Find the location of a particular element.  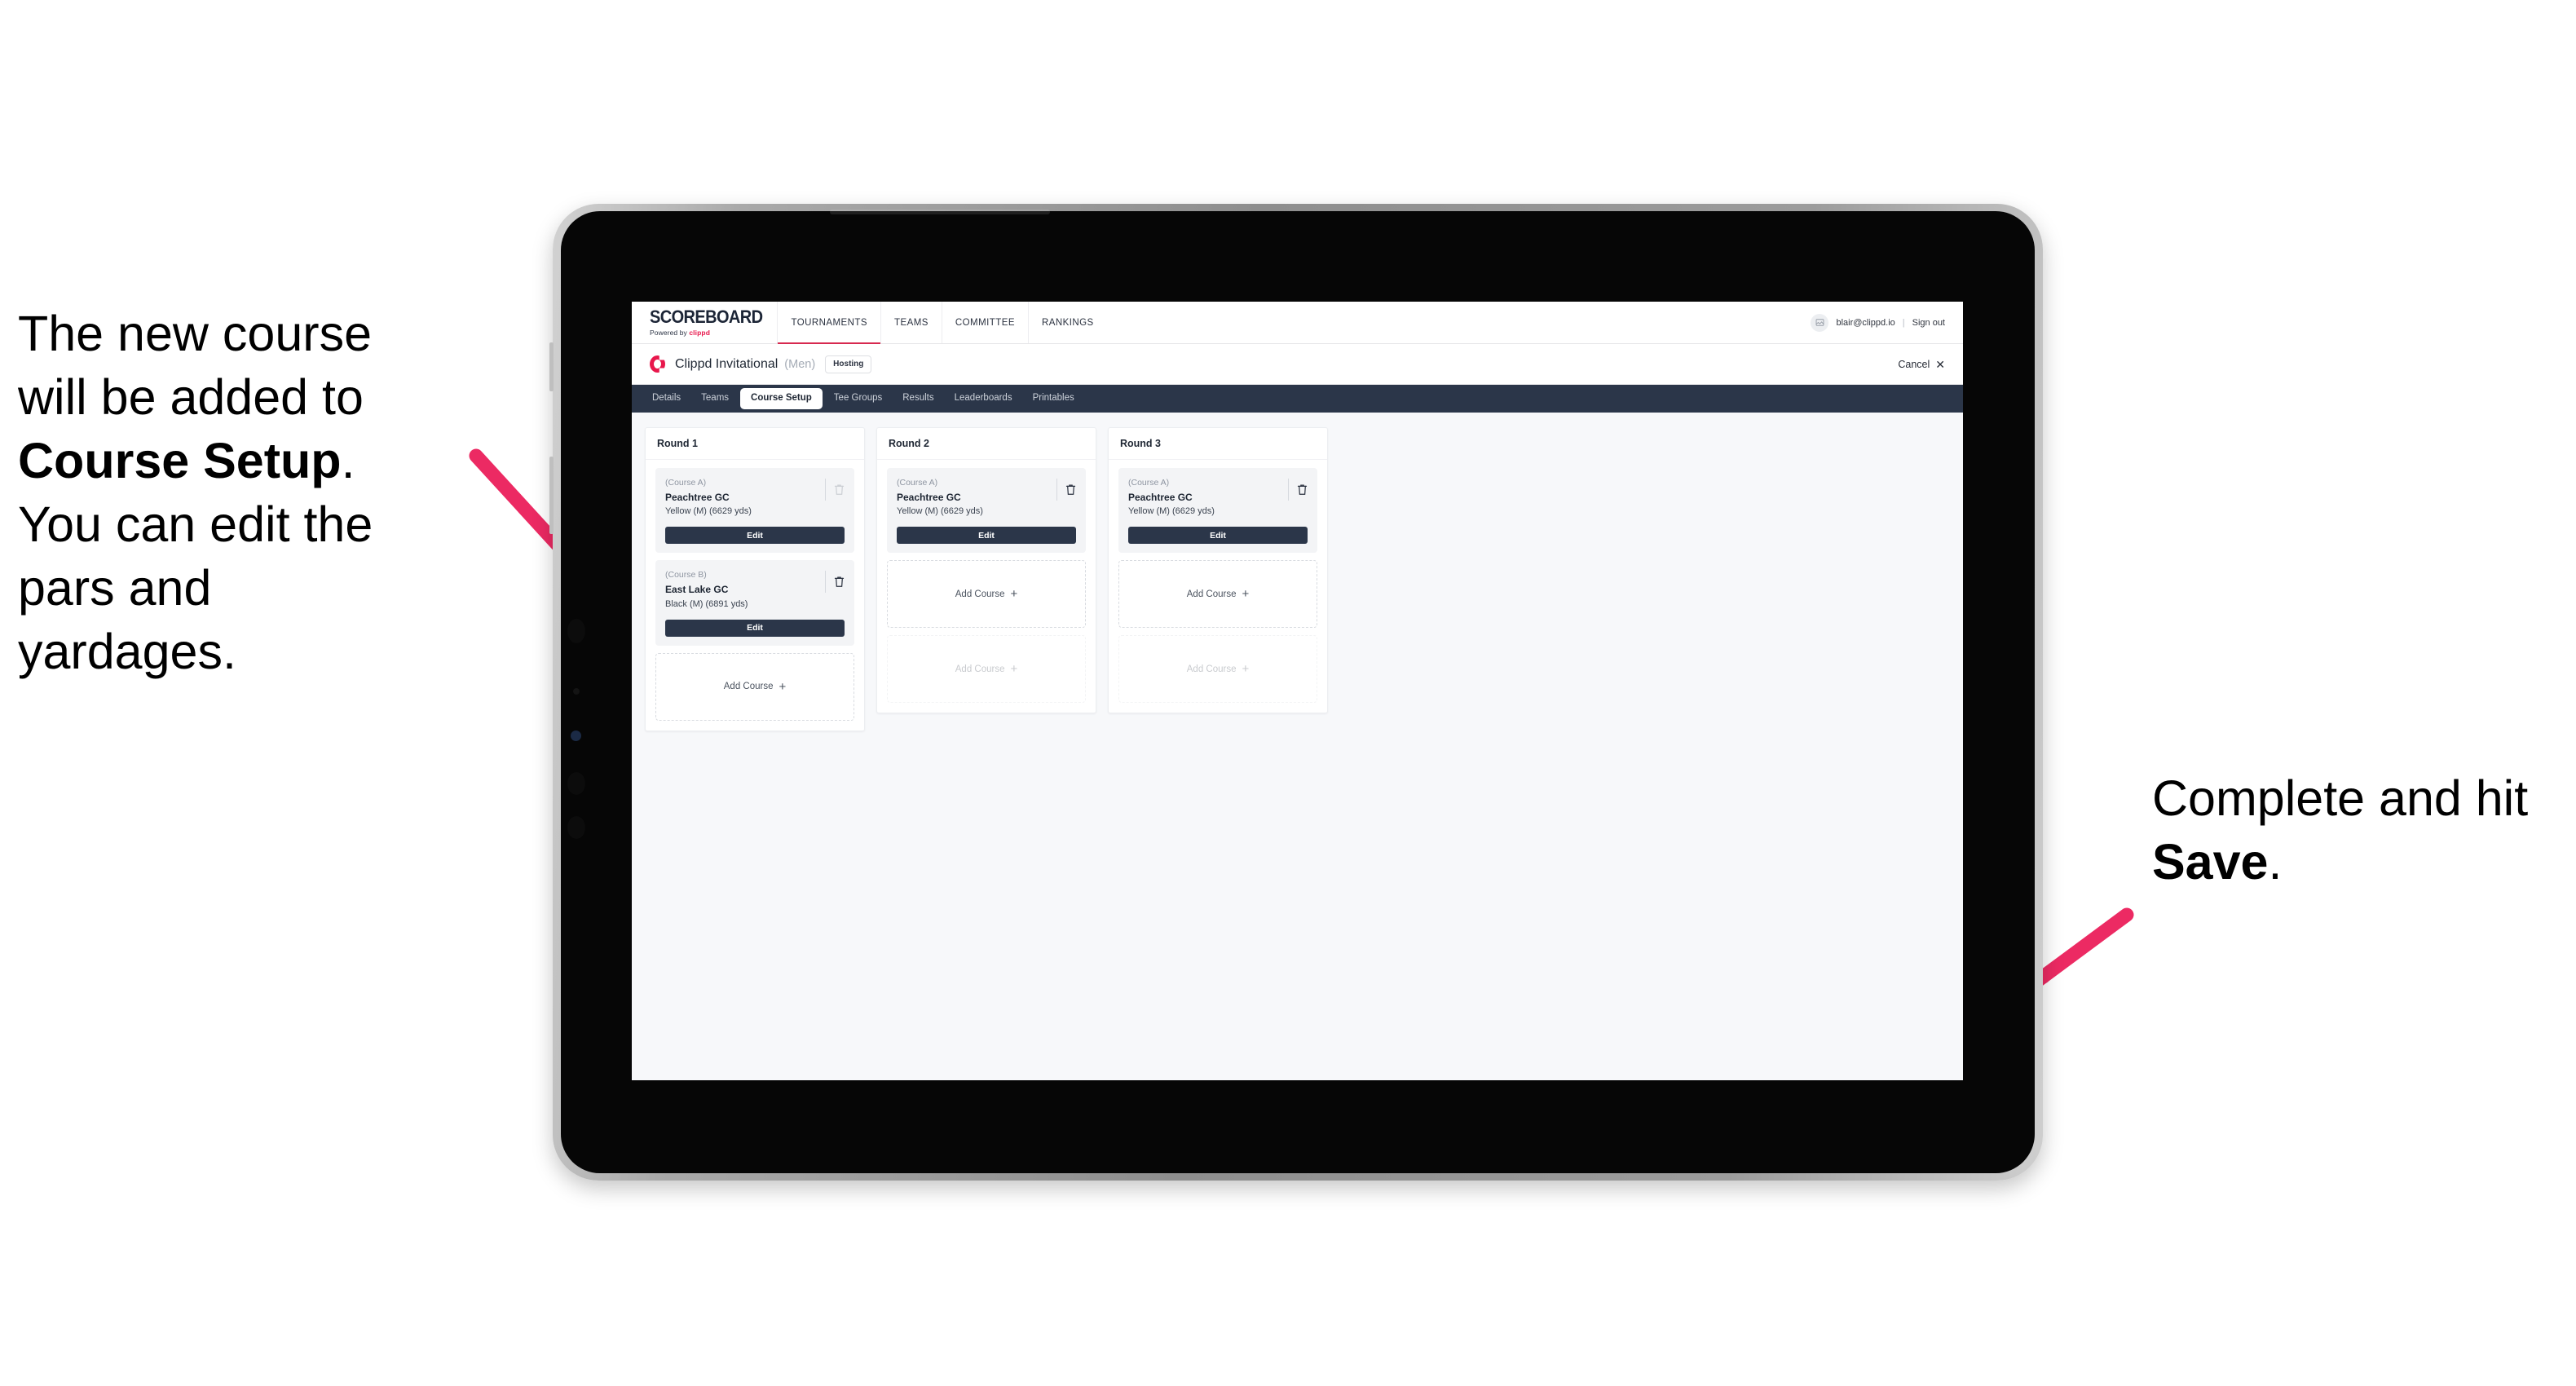

nav-item-label: COMMITTEE is located at coordinates (985, 323).